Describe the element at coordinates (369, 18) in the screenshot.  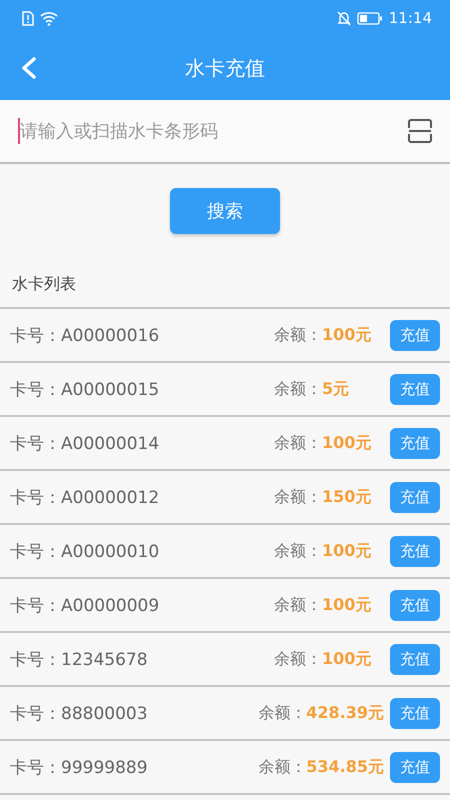
I see `battery-icon` at that location.